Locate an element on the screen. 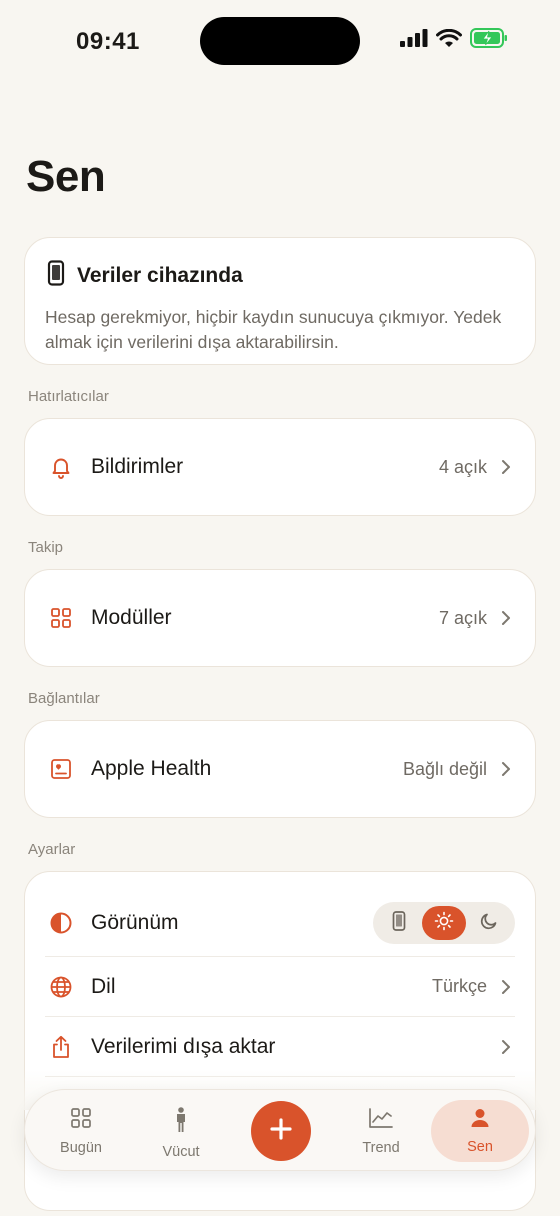 This screenshot has width=560, height=1216. sun-icon is located at coordinates (444, 923).